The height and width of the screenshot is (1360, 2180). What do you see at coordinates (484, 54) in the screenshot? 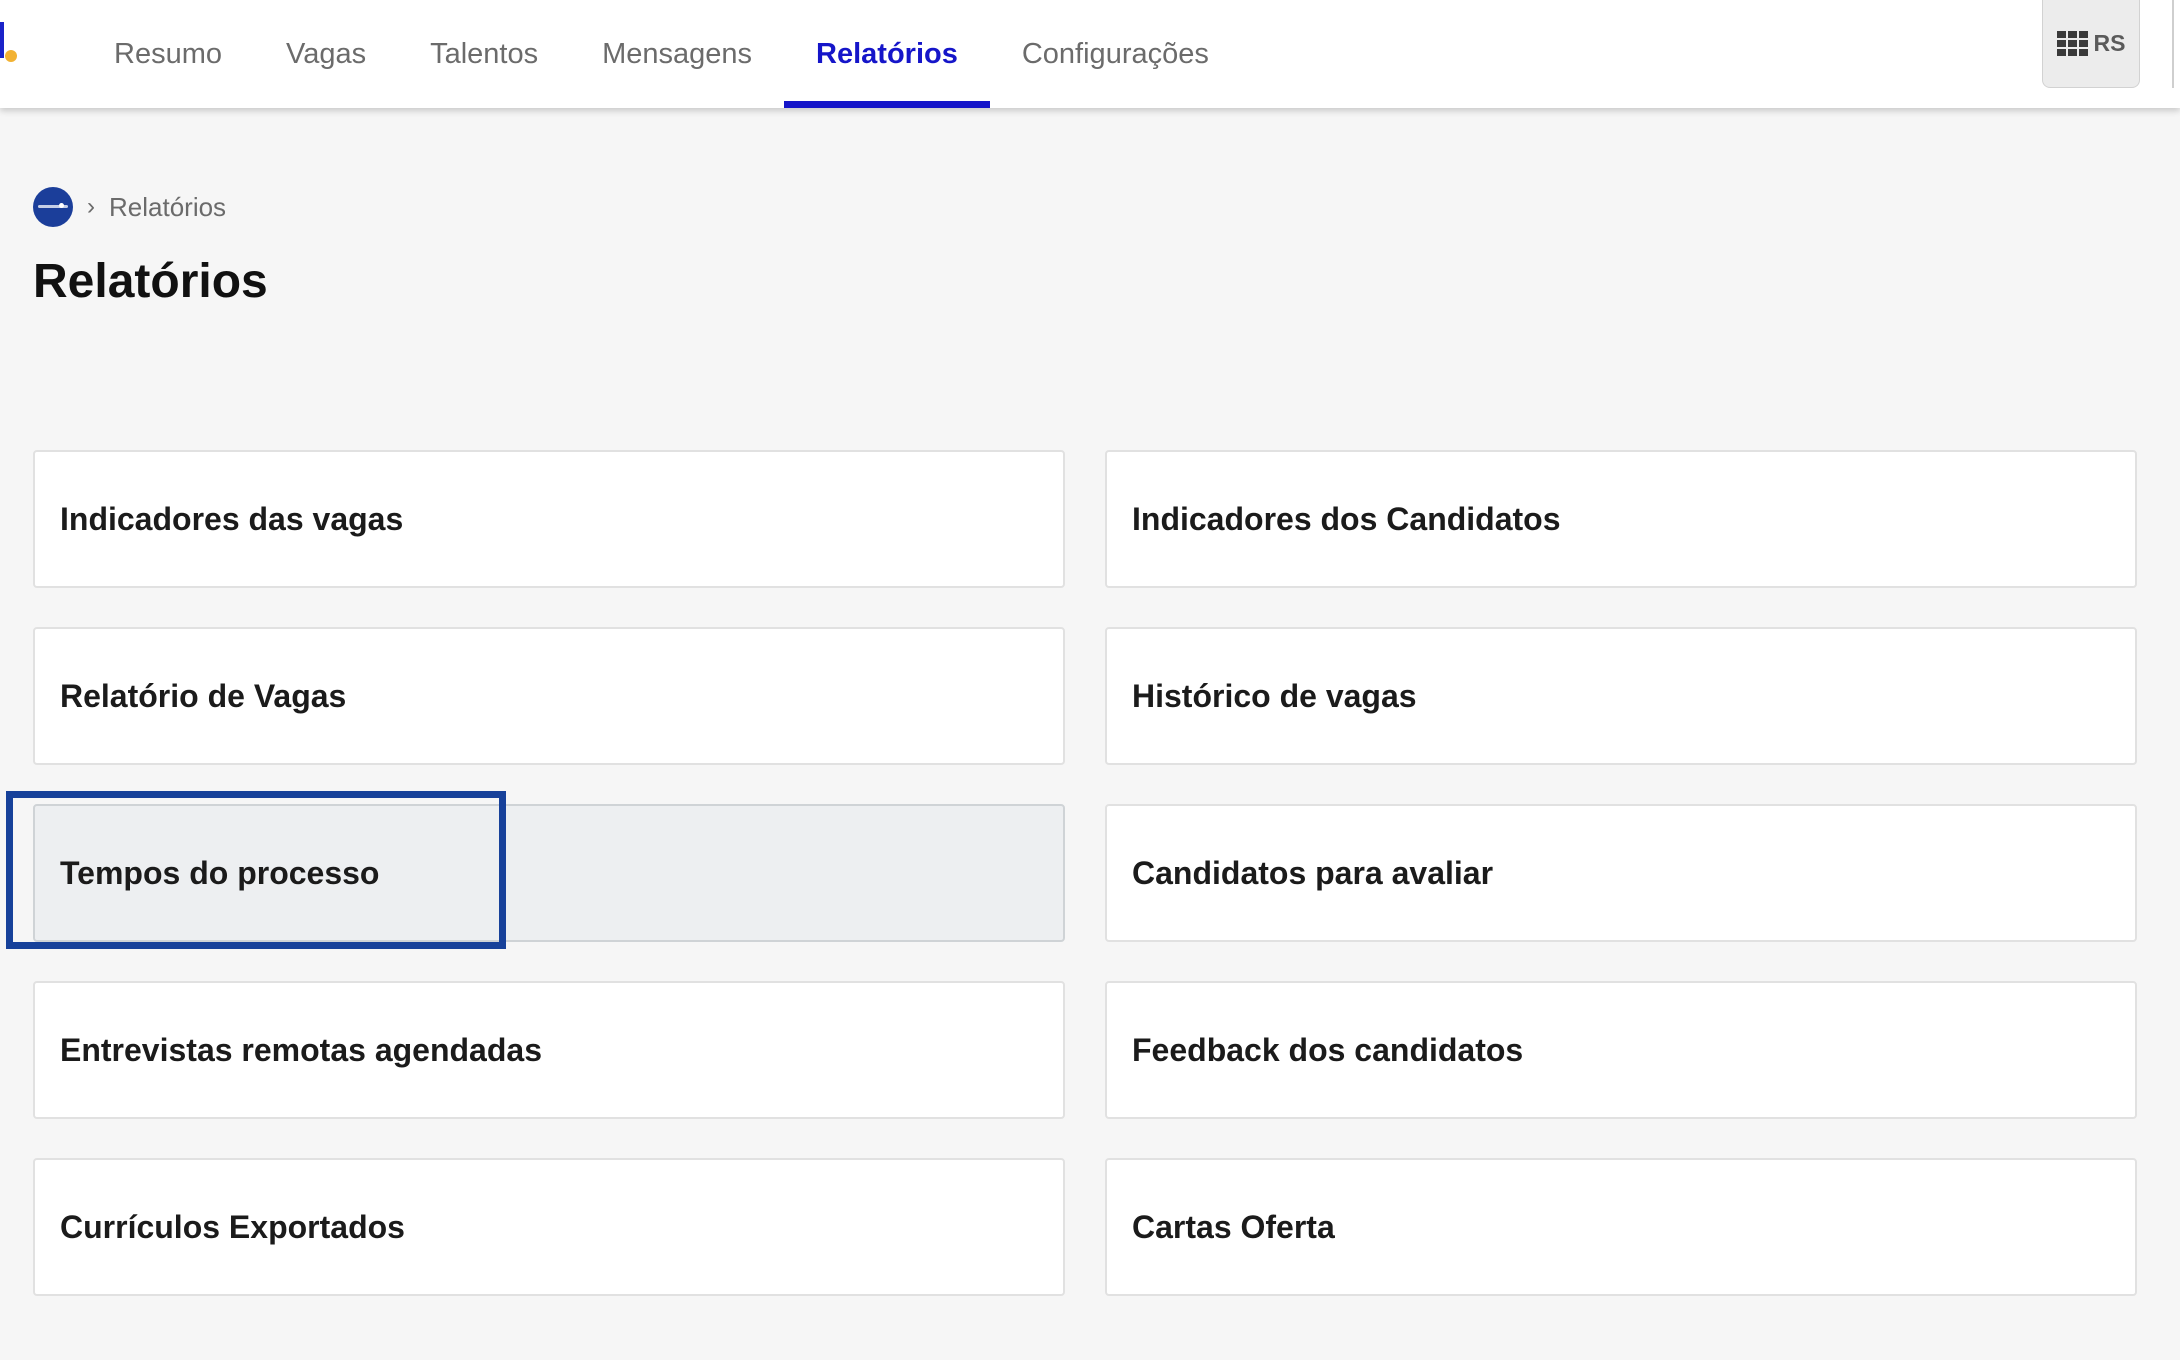
I see `tab-talentos: Talentos` at bounding box center [484, 54].